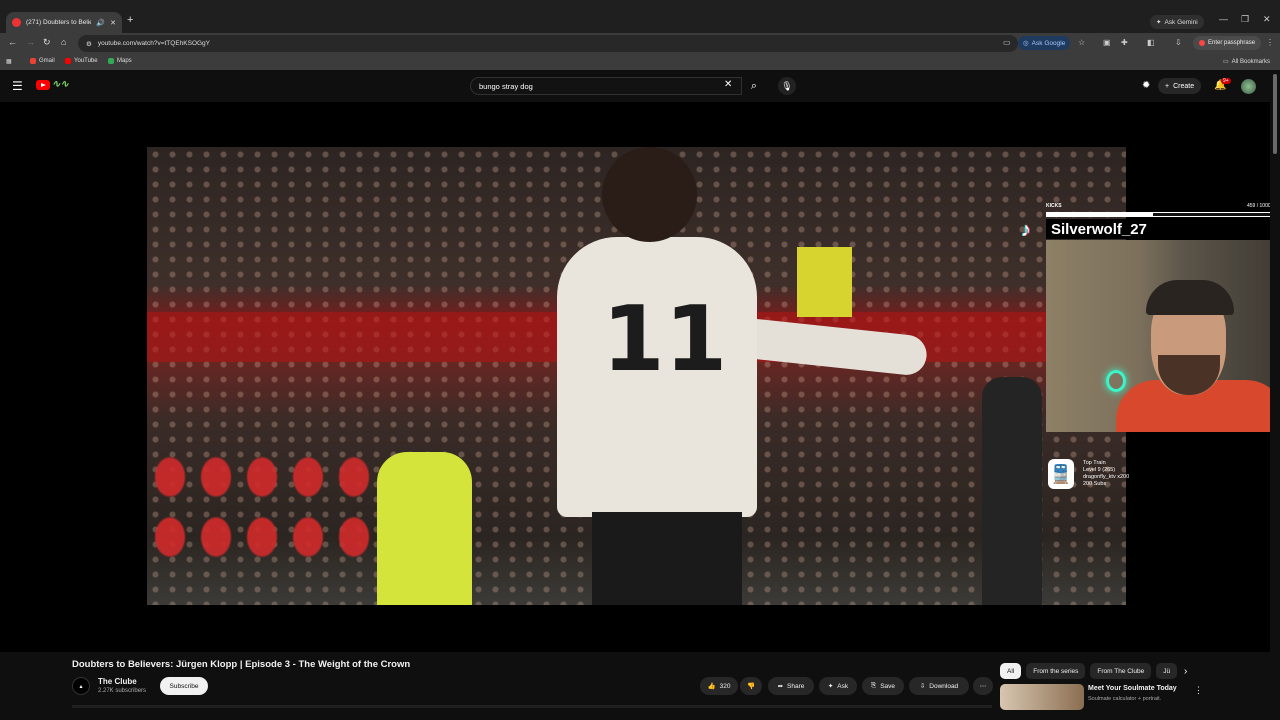 This screenshot has width=1280, height=720. What do you see at coordinates (838, 686) in the screenshot?
I see `ask-button: ✦ Ask` at bounding box center [838, 686].